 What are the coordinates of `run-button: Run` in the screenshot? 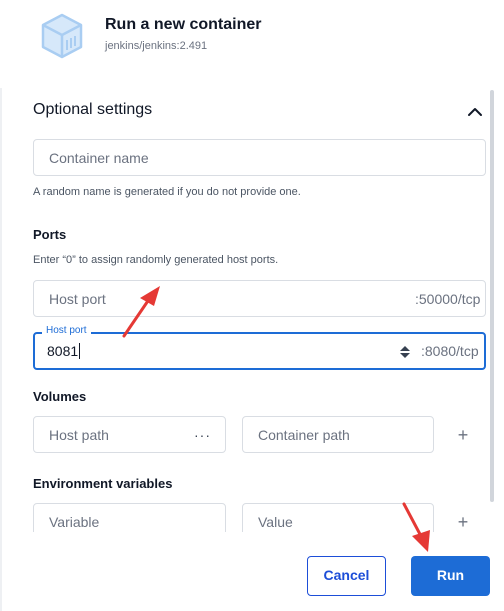 It's located at (450, 576).